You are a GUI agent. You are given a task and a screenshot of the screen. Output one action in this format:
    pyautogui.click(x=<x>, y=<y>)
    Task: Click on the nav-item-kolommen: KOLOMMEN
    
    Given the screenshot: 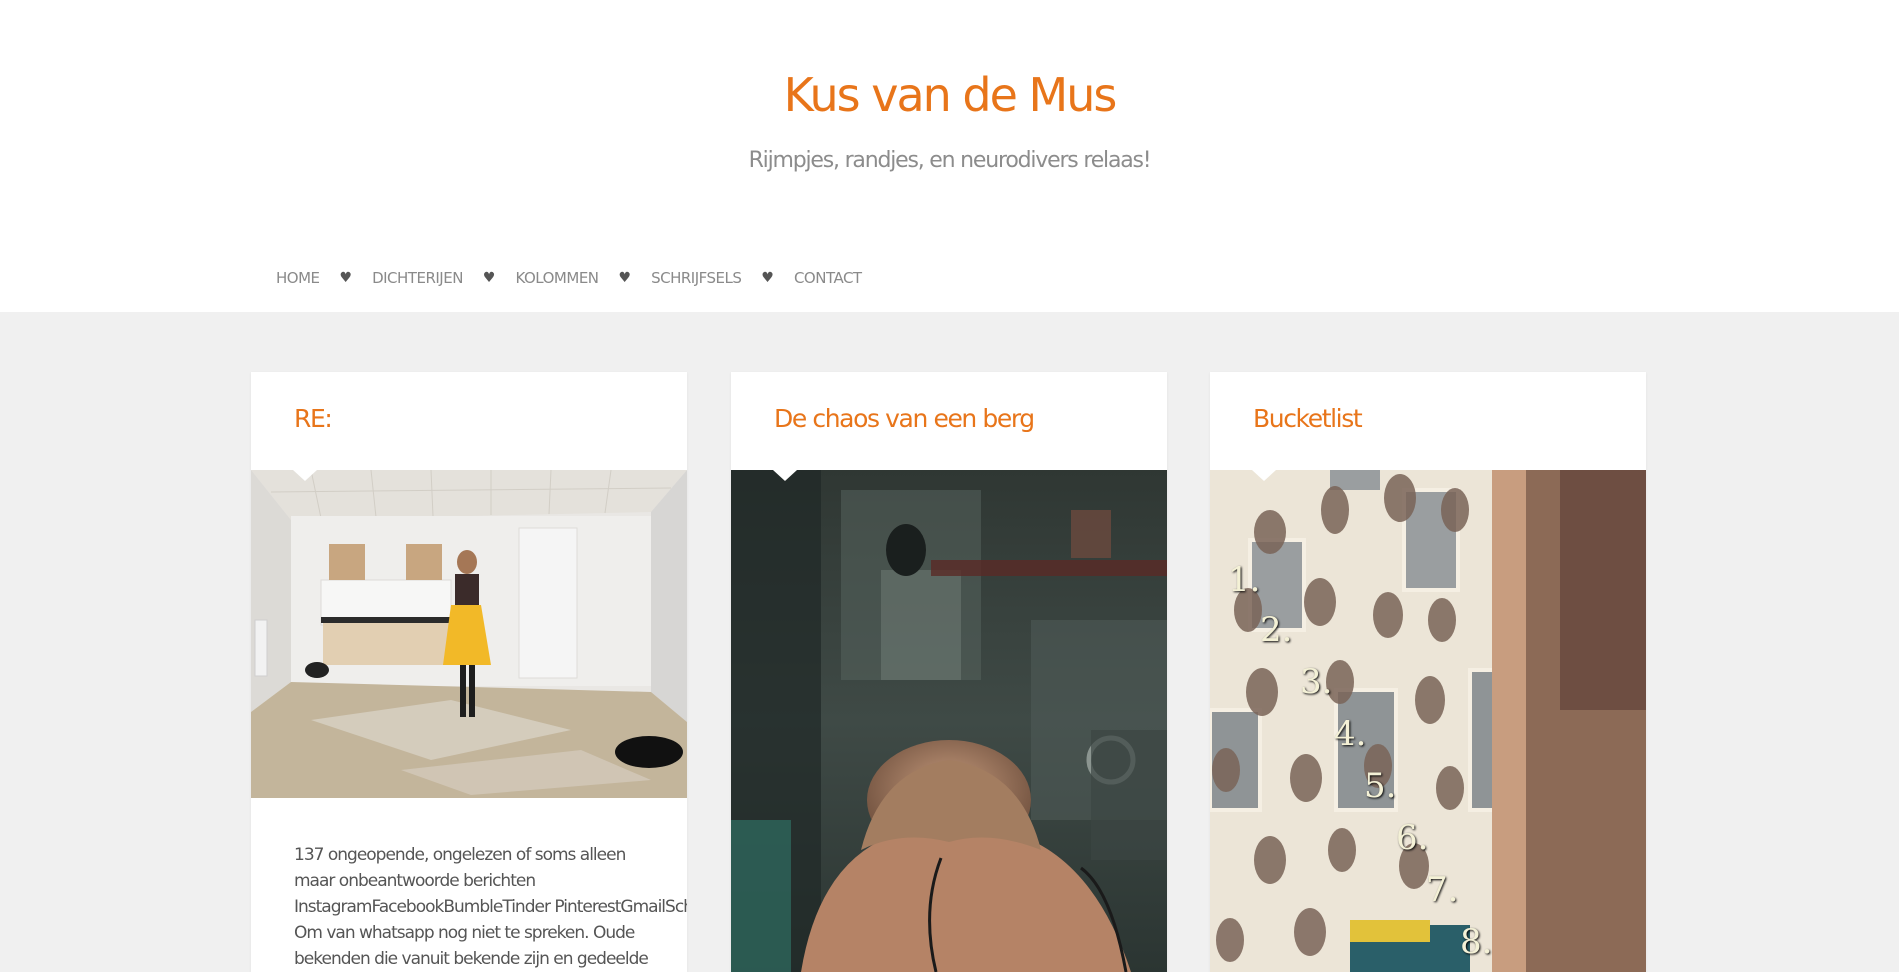 What is the action you would take?
    pyautogui.click(x=557, y=278)
    